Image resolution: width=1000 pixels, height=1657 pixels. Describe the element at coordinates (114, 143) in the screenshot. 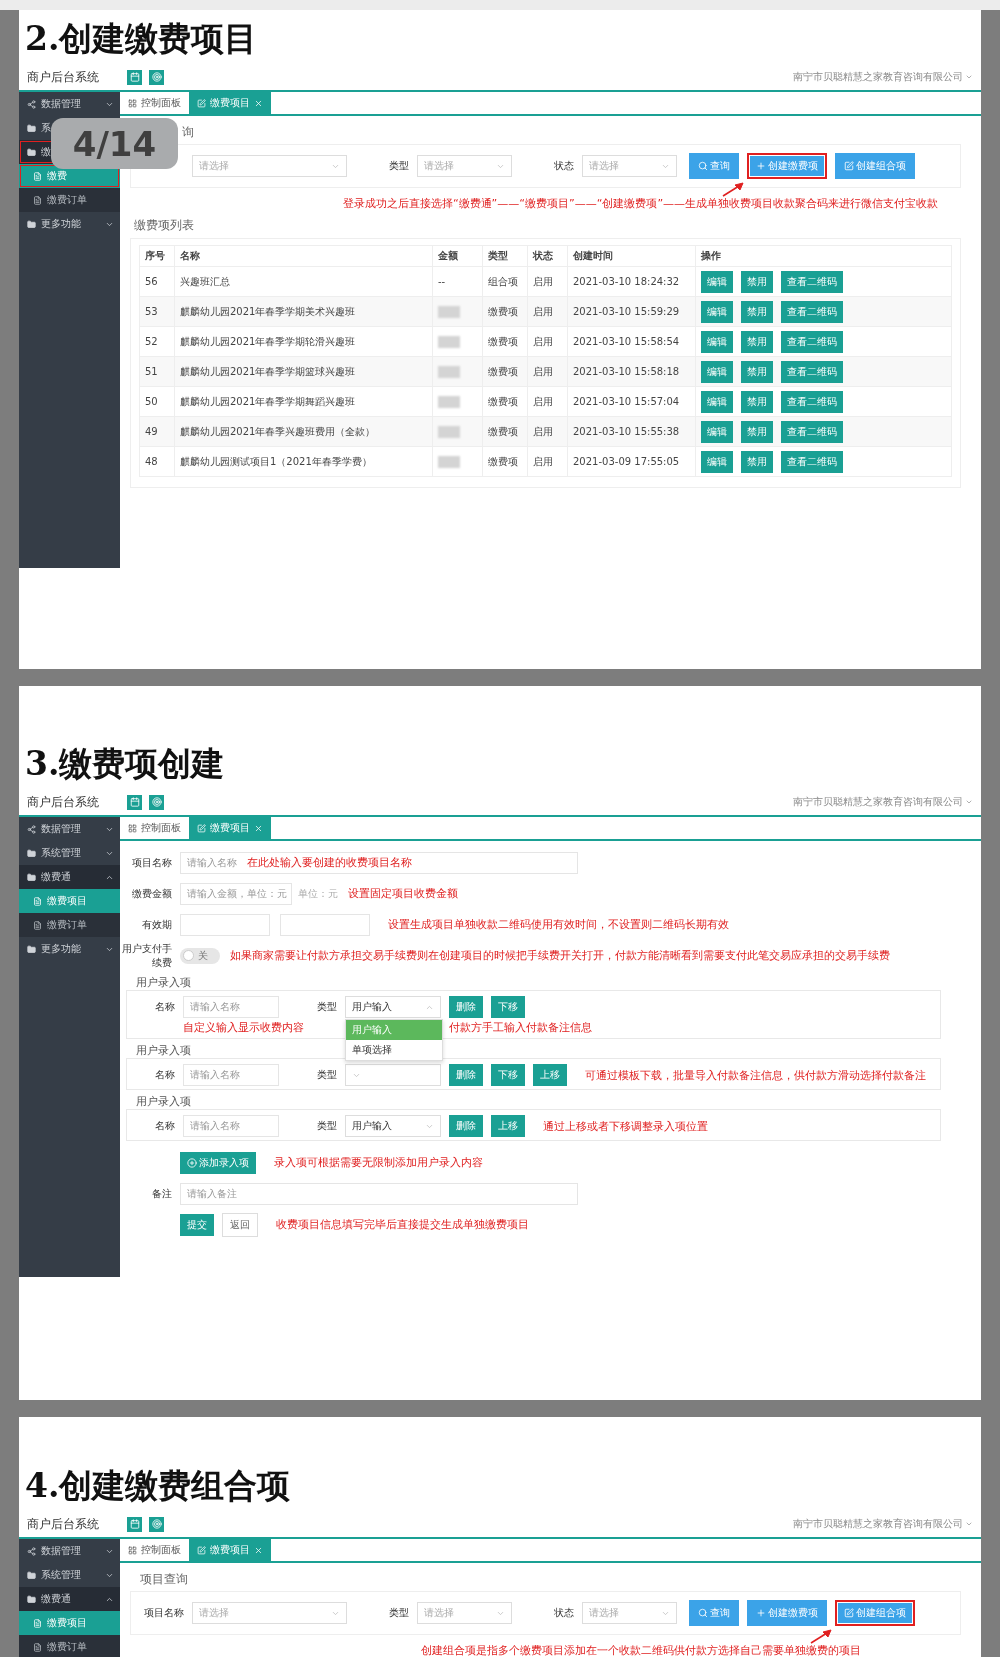

I see `page-indicator-toast: 4/14` at that location.